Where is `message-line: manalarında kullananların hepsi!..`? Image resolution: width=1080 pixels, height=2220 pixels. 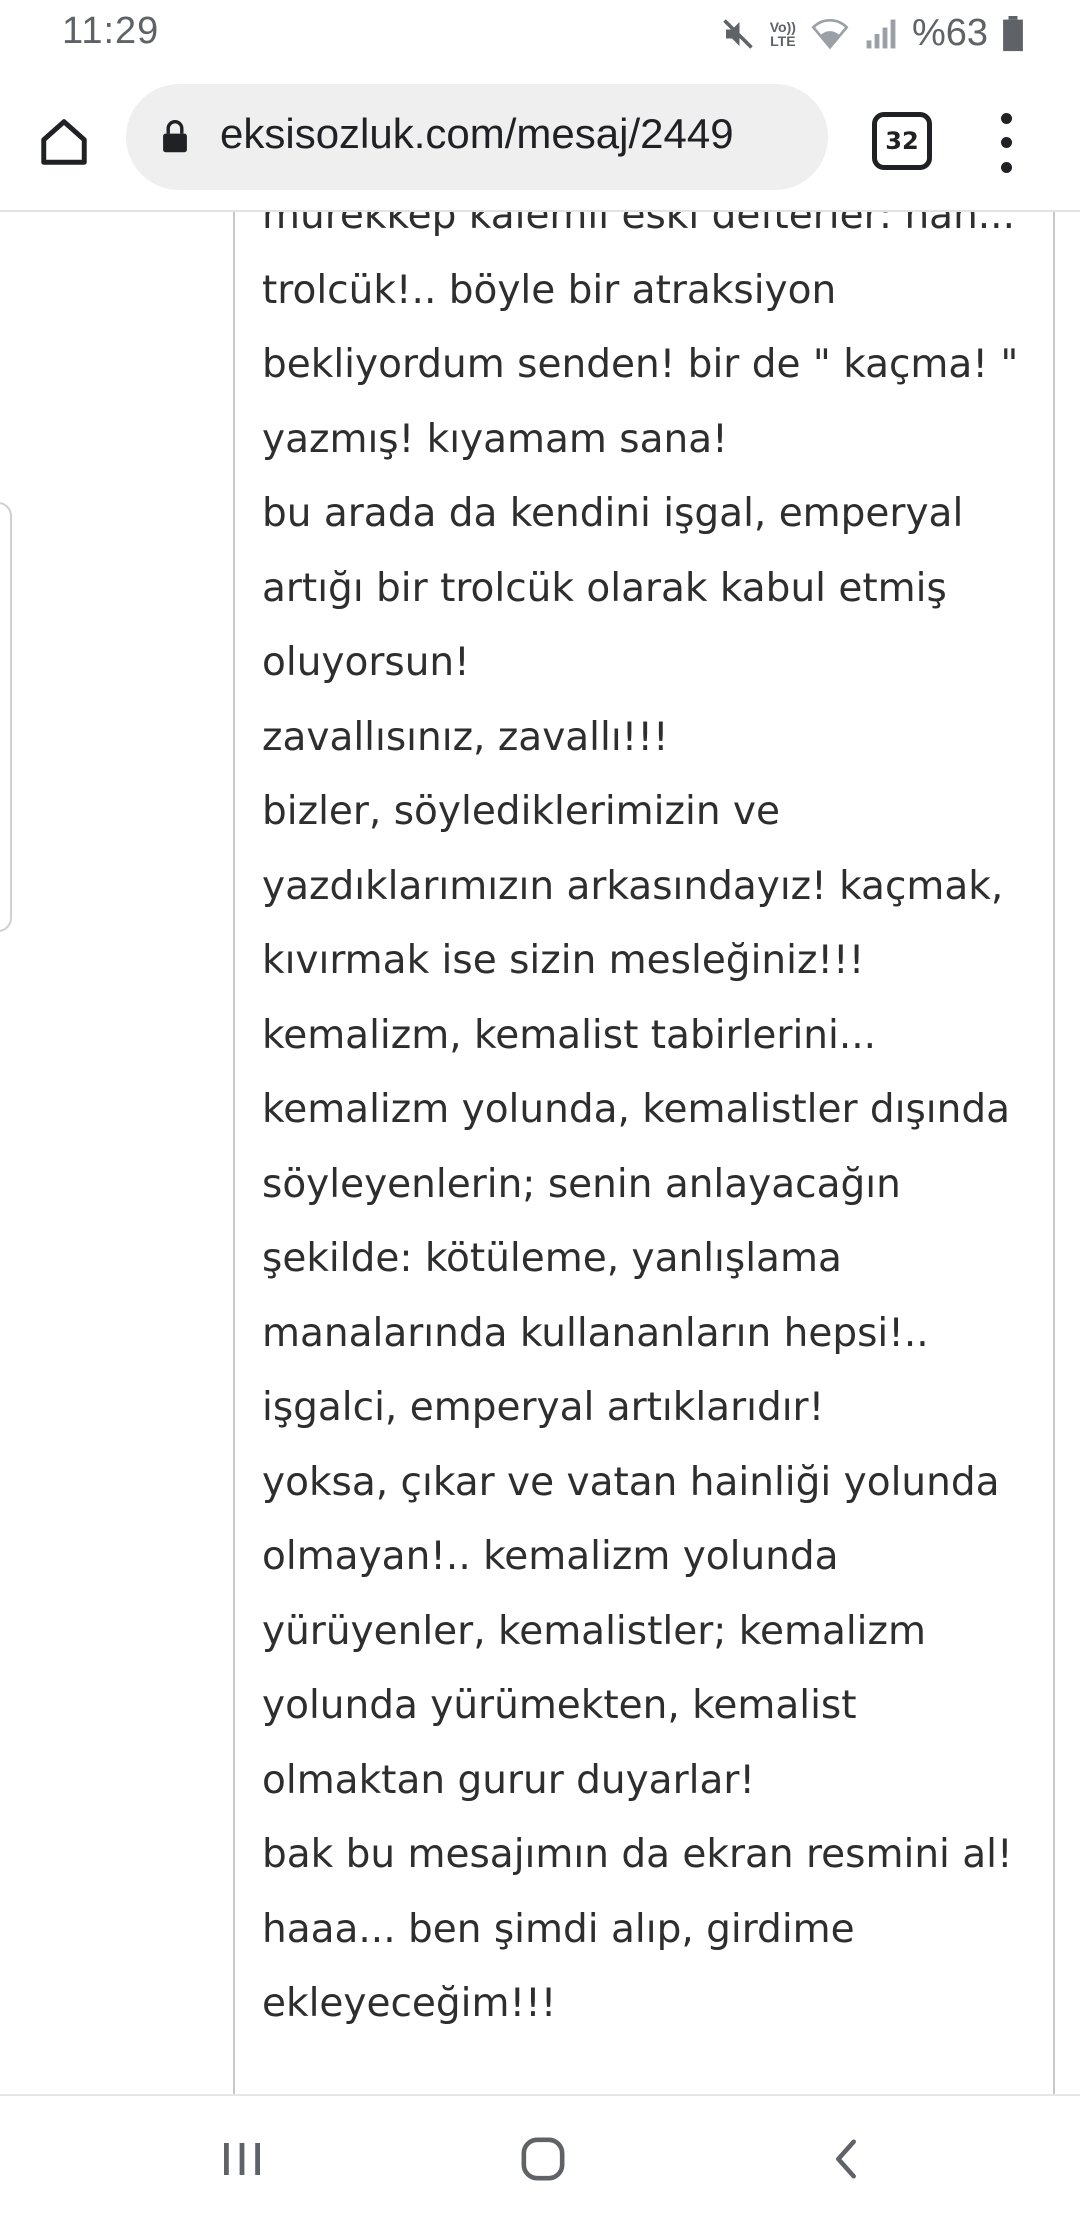 message-line: manalarında kullananların hepsi!.. is located at coordinates (595, 1333).